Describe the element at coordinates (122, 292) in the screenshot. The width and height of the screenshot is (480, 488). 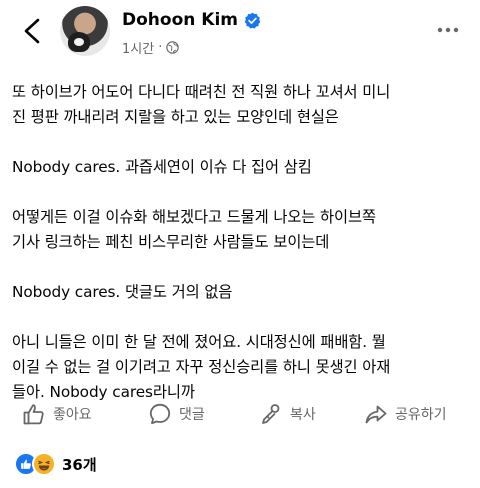
I see `post-paragraph: Nobody cares. 댓글도 거의 없음` at that location.